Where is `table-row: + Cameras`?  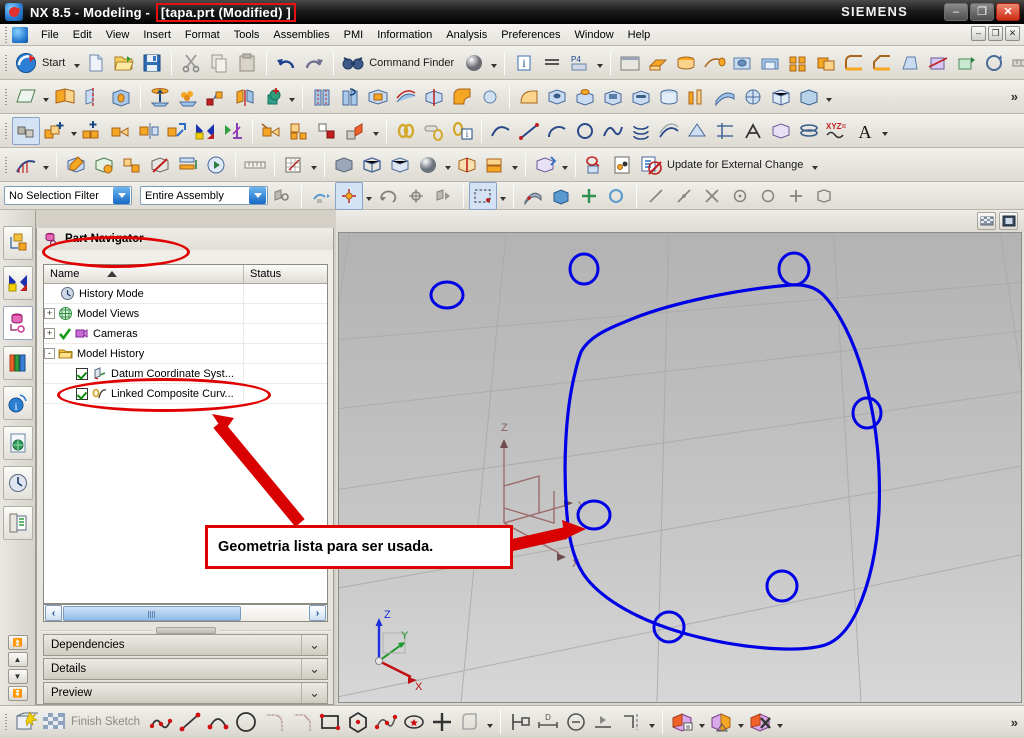
table-row: + Cameras is located at coordinates (185, 333).